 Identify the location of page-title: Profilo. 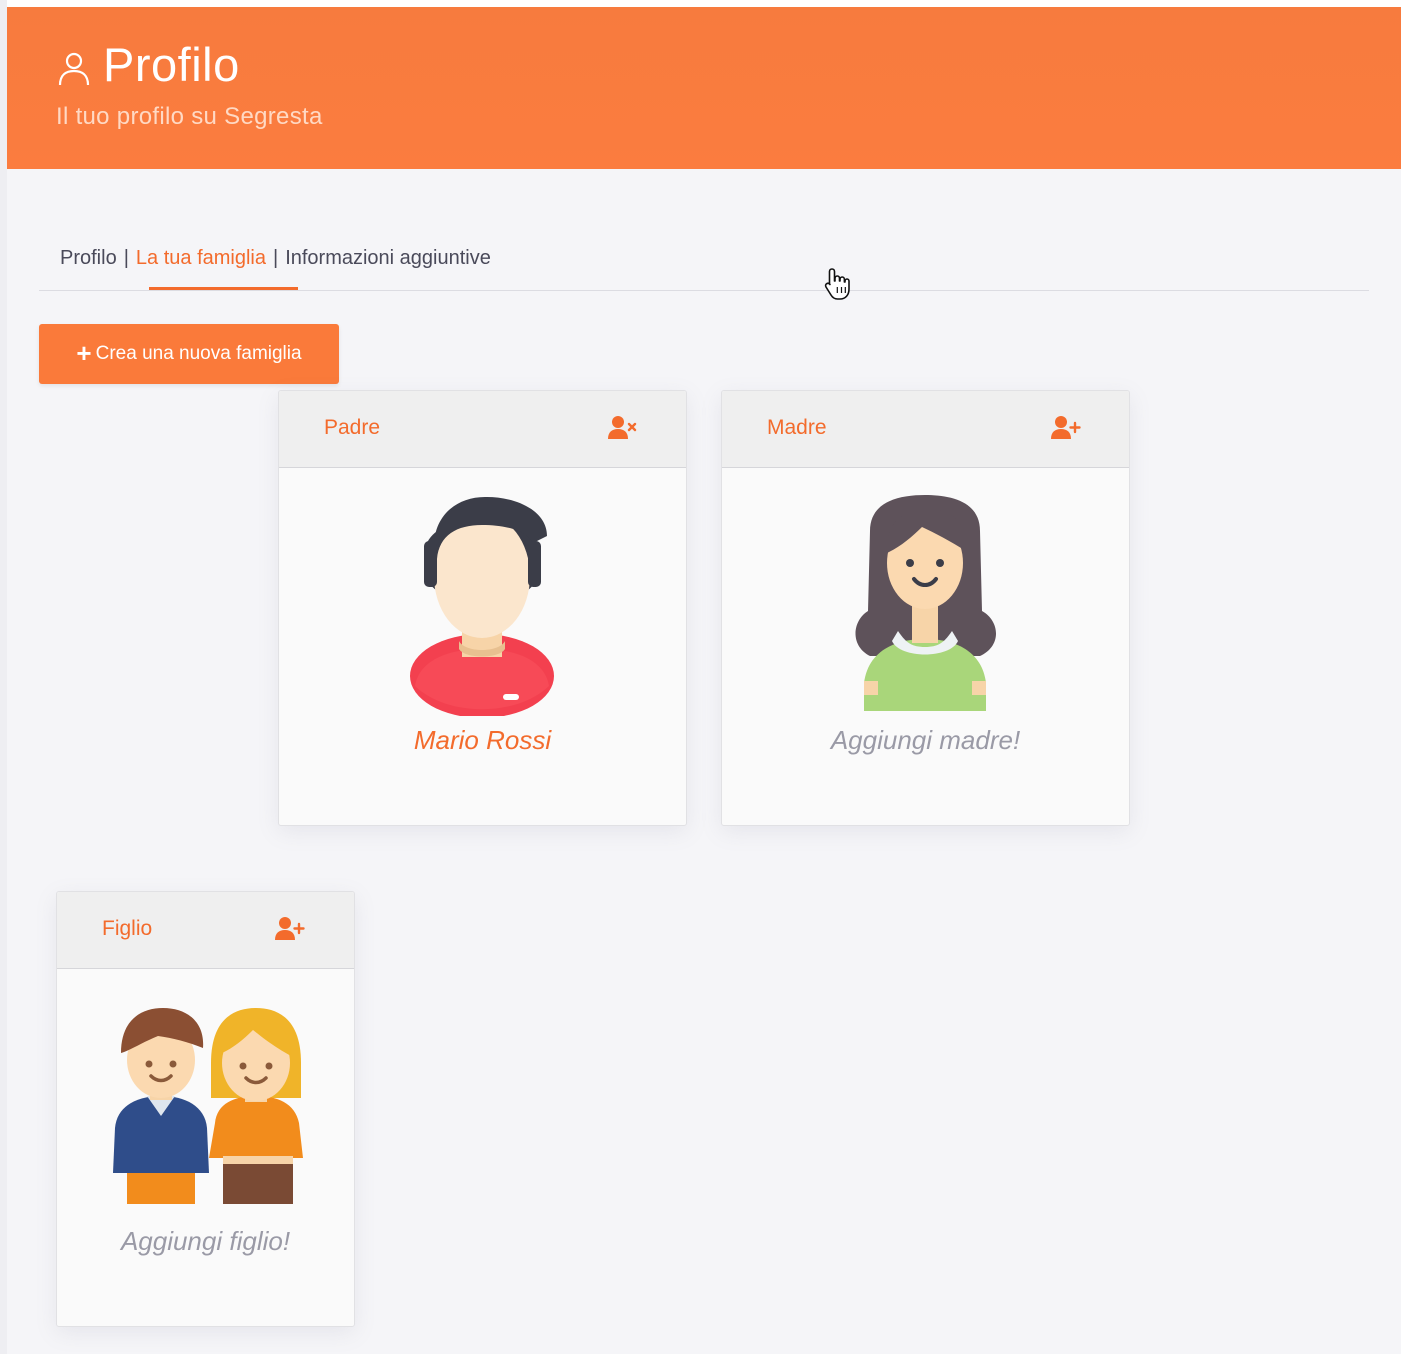
(171, 64).